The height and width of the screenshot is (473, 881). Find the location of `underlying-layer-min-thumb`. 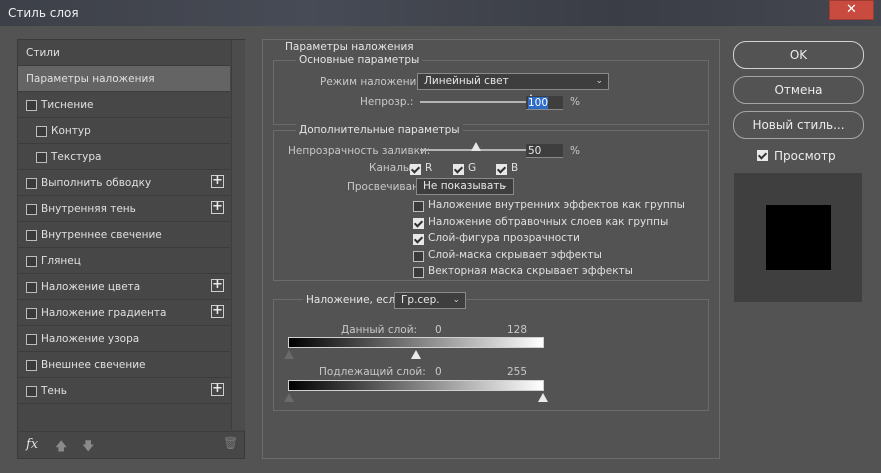

underlying-layer-min-thumb is located at coordinates (289, 397).